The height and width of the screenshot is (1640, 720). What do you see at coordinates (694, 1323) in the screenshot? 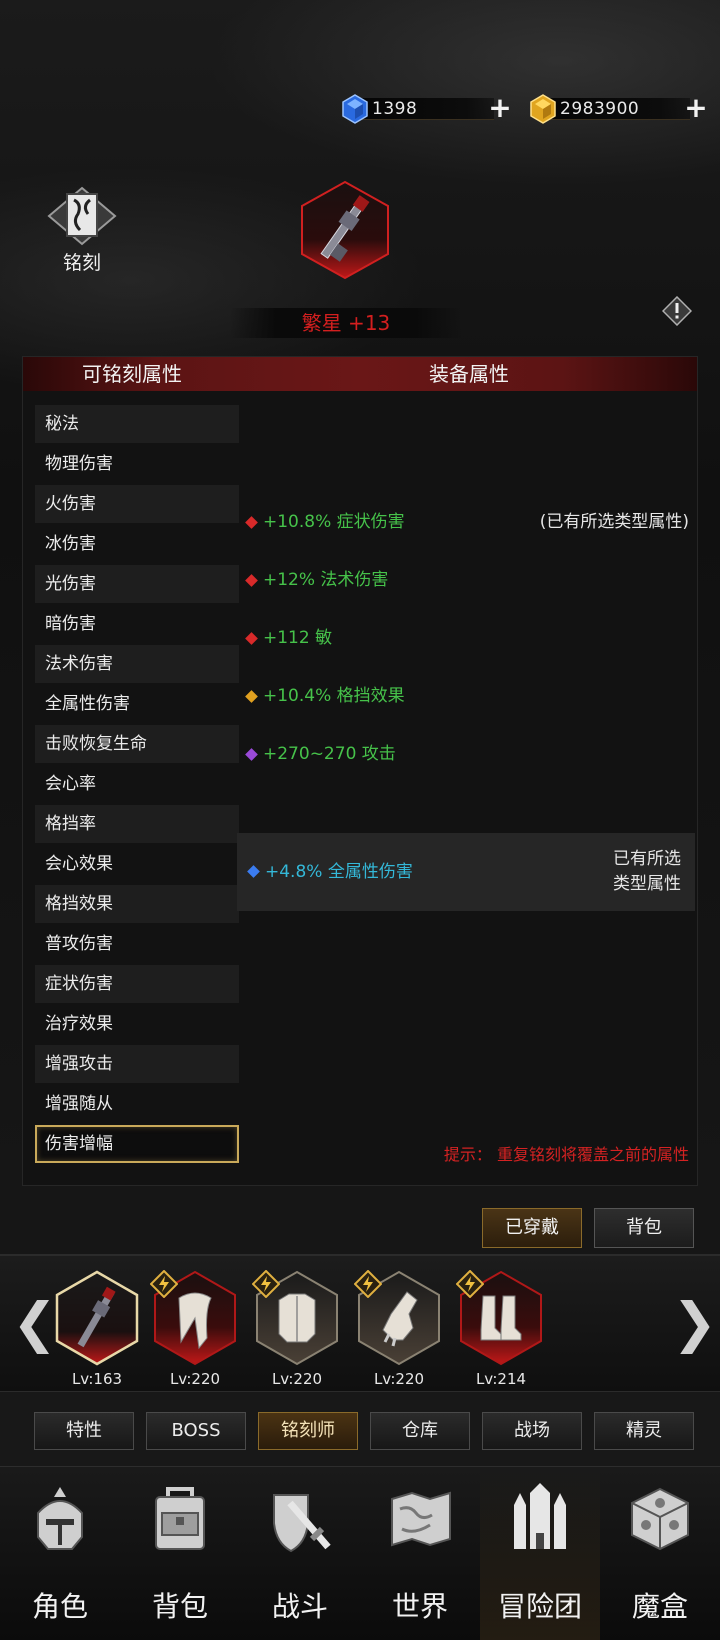
I see `next-arrow-icon: ❯` at bounding box center [694, 1323].